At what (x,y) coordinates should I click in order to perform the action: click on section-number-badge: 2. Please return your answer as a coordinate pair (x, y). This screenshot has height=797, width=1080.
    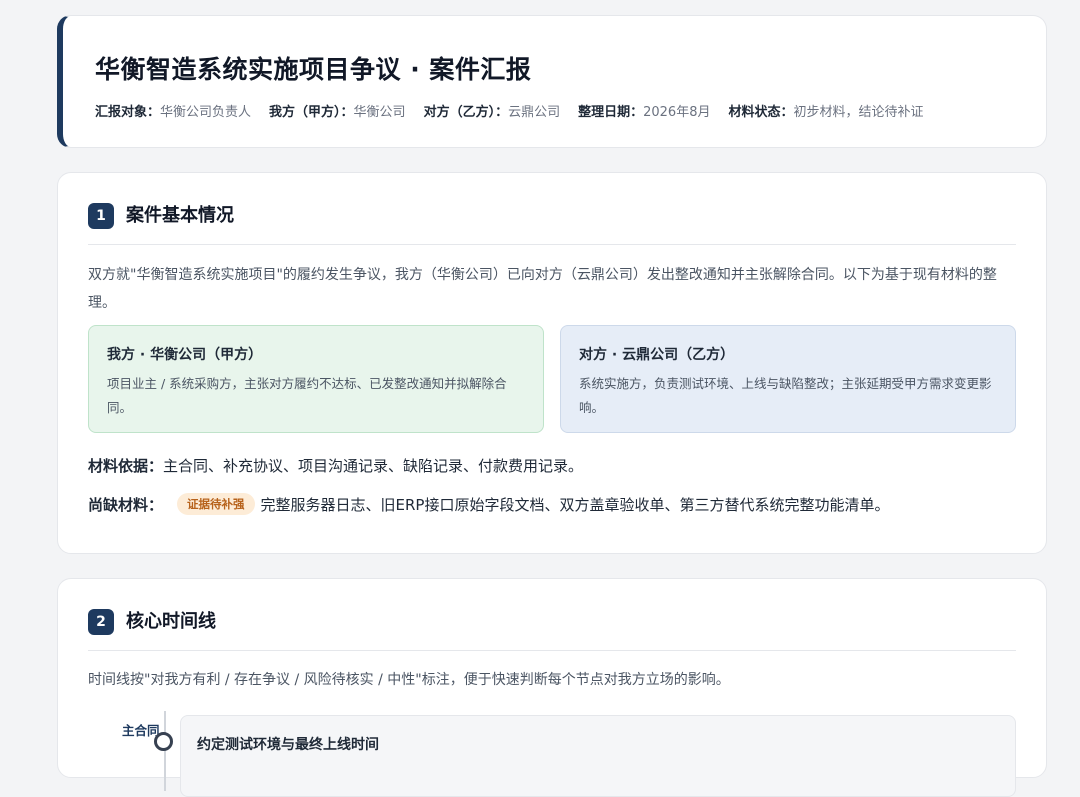
    Looking at the image, I should click on (101, 622).